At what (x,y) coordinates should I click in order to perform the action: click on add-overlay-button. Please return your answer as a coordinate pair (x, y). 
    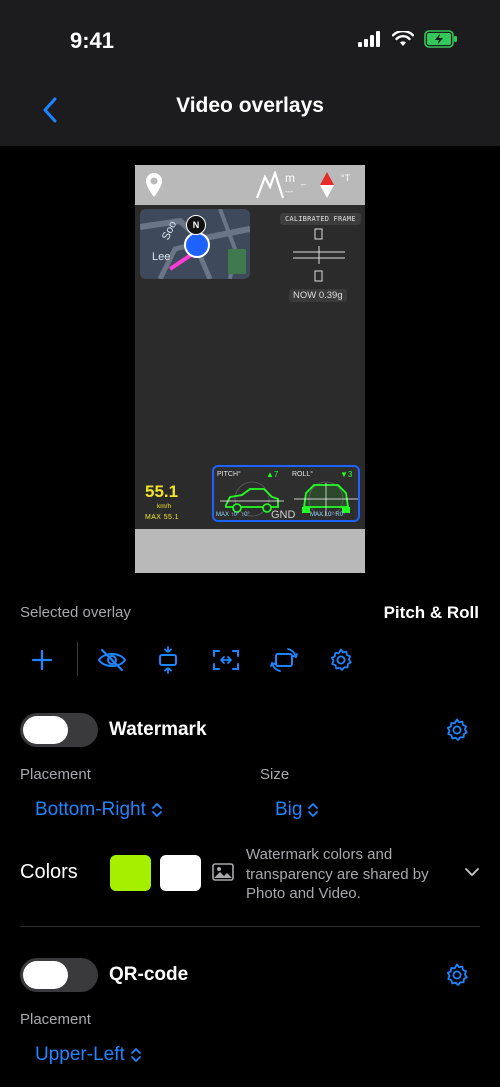
    Looking at the image, I should click on (42, 660).